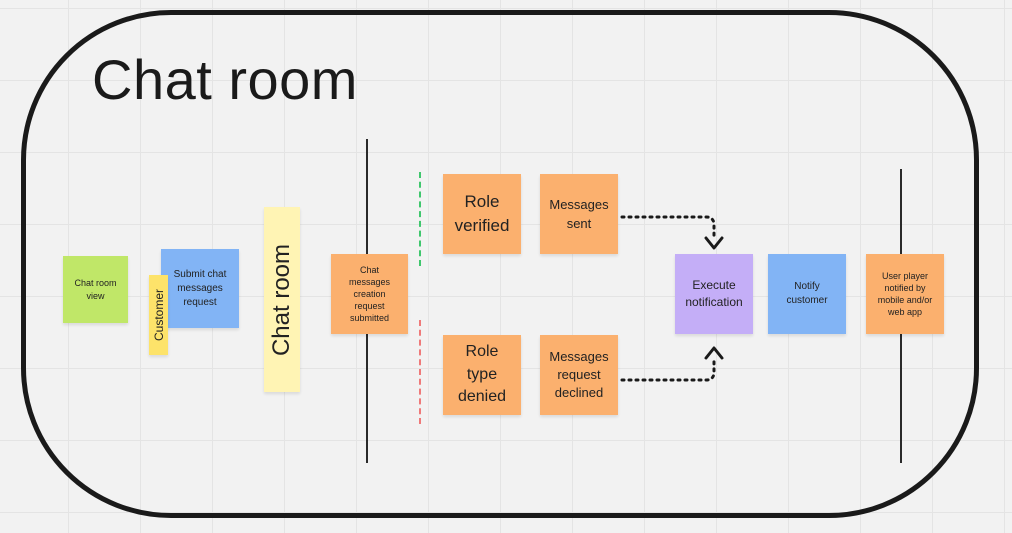 This screenshot has width=1012, height=533. I want to click on note-role-verified: Role verified, so click(482, 214).